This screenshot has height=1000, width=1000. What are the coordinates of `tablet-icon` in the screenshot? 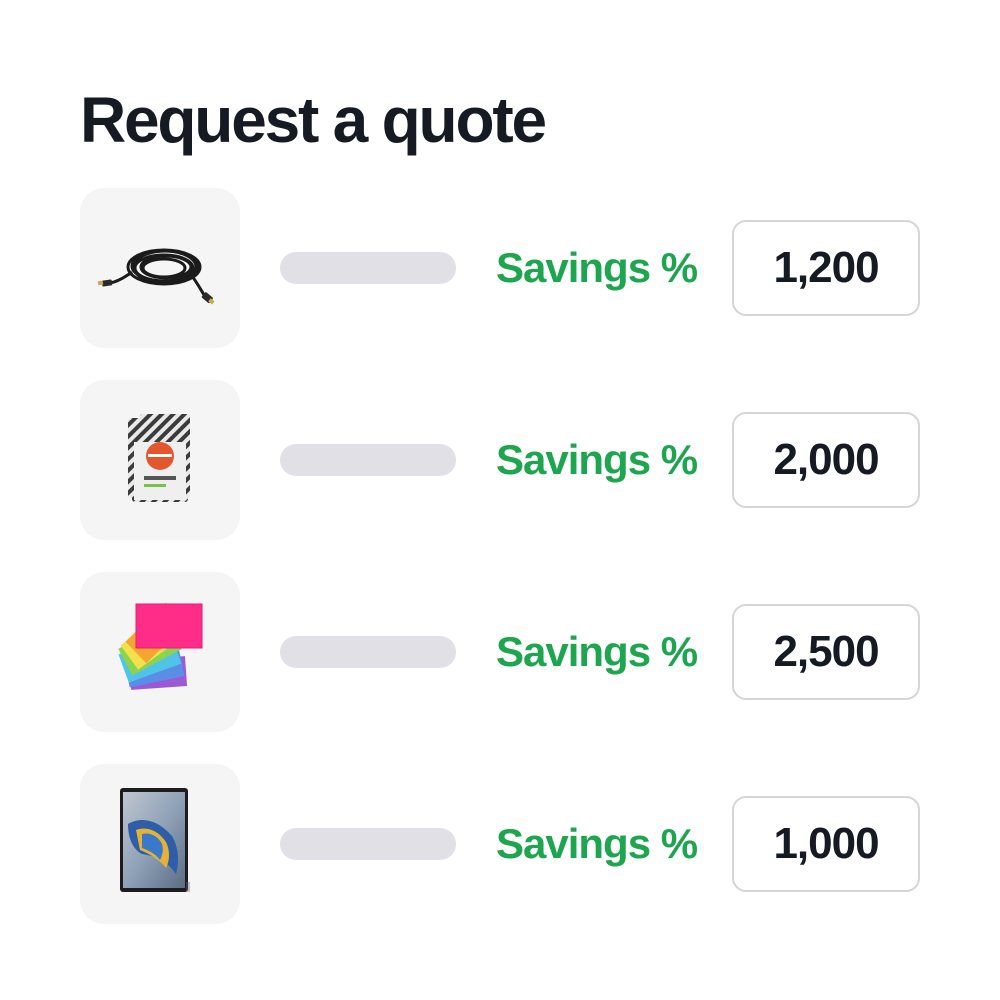 It's located at (155, 840).